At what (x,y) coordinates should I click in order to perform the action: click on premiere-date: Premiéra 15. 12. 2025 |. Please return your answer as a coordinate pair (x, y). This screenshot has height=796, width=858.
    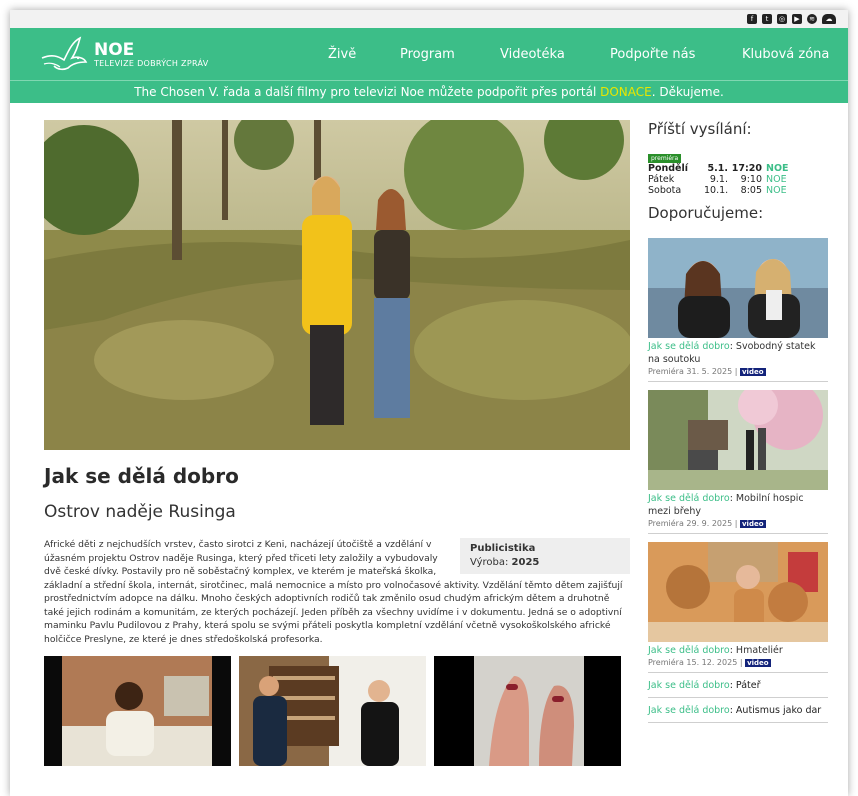
    Looking at the image, I should click on (697, 662).